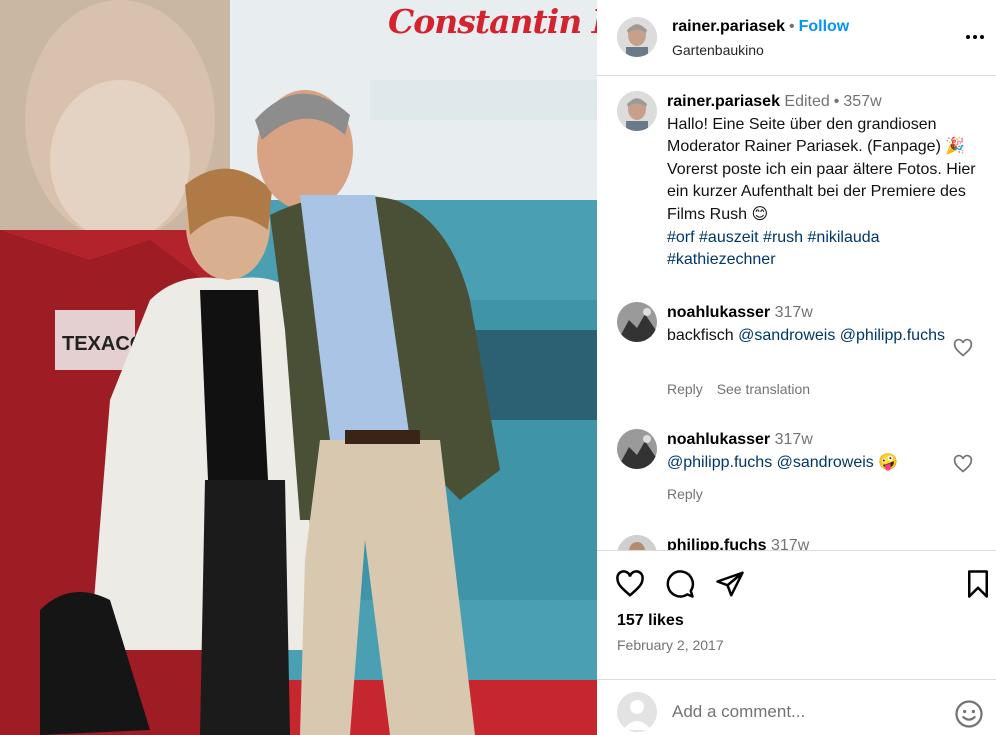 The image size is (996, 735). Describe the element at coordinates (807, 101) in the screenshot. I see `caption-edited-label: Edited` at that location.